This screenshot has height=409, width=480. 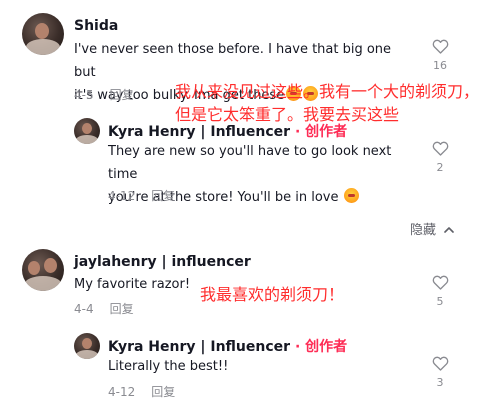 What do you see at coordinates (449, 230) in the screenshot?
I see `chevron-up-icon` at bounding box center [449, 230].